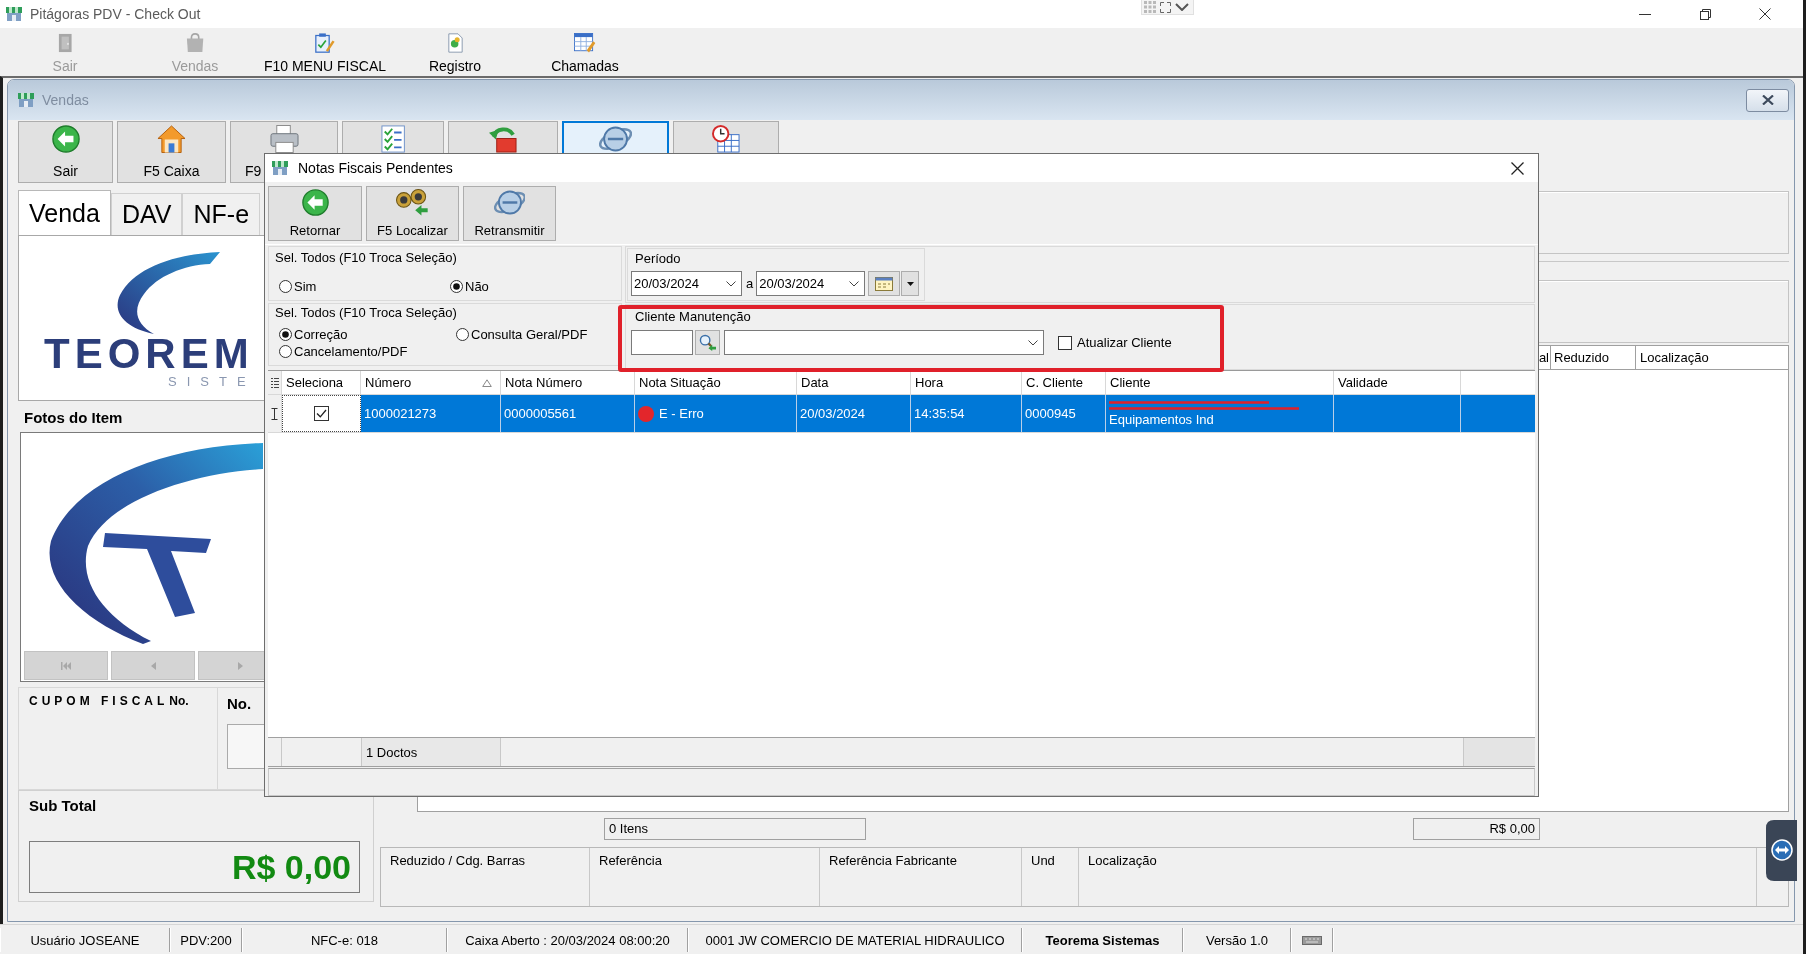 The width and height of the screenshot is (1806, 954). I want to click on toolbar-button: F10 MENU FISCAL, so click(325, 52).